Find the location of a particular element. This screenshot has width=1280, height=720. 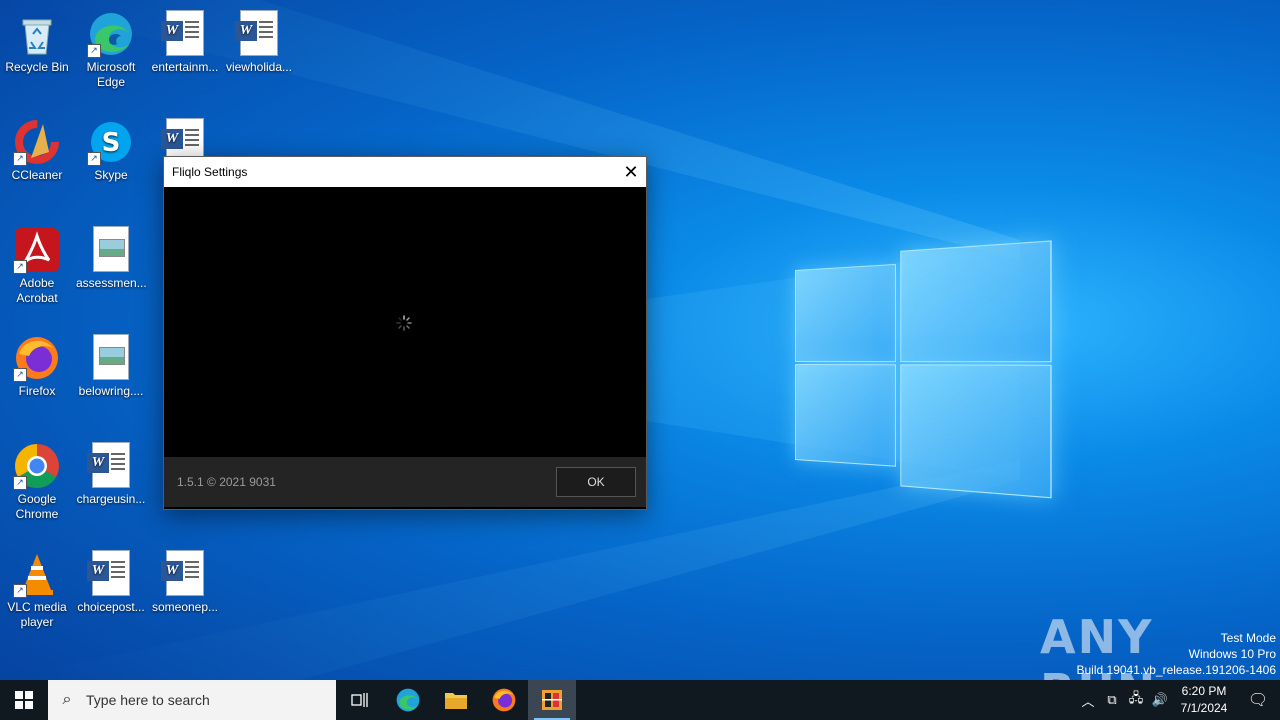

taskbar-clock: 6:20 PM 7/1/2024 is located at coordinates (1204, 700).